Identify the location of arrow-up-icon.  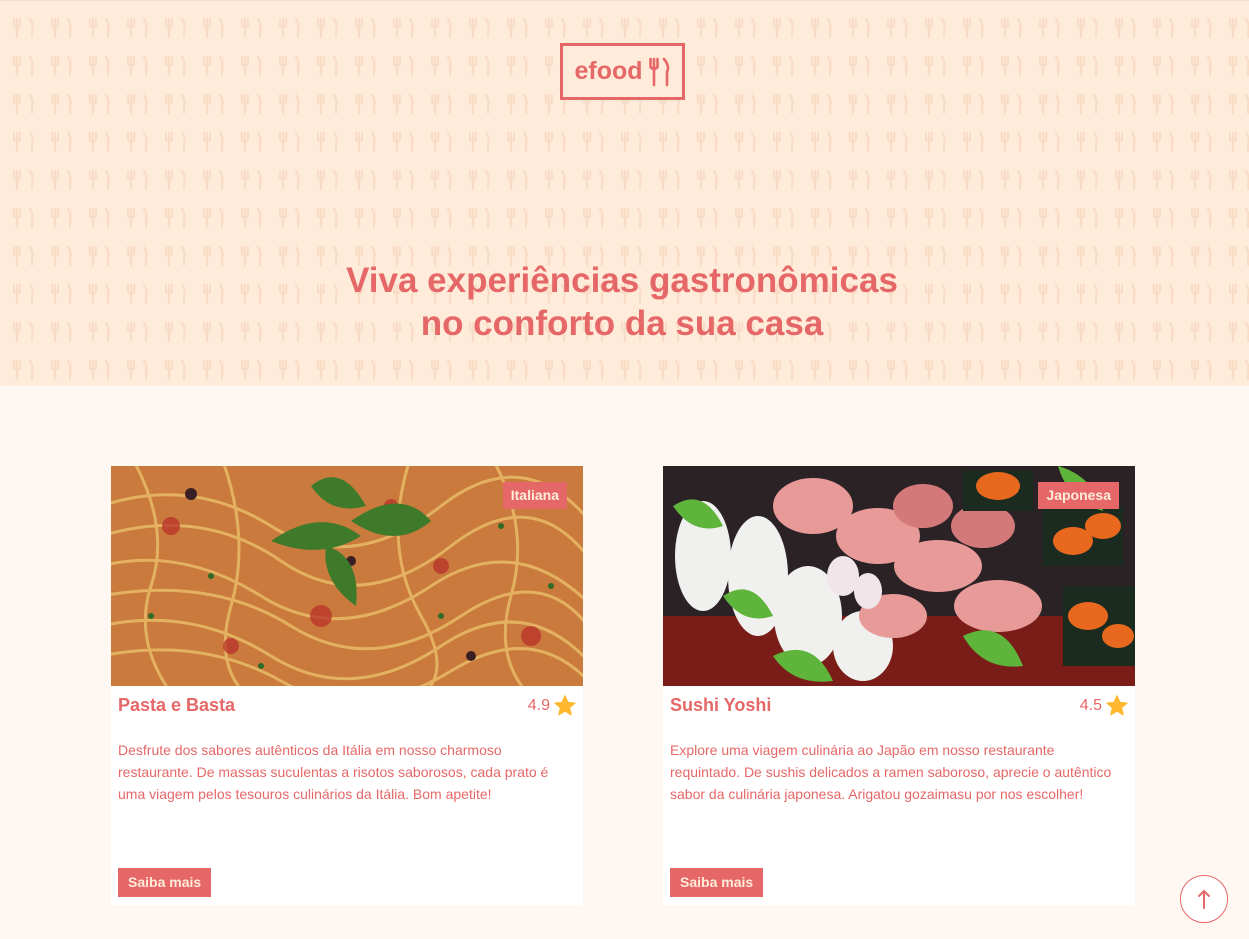
(1204, 899).